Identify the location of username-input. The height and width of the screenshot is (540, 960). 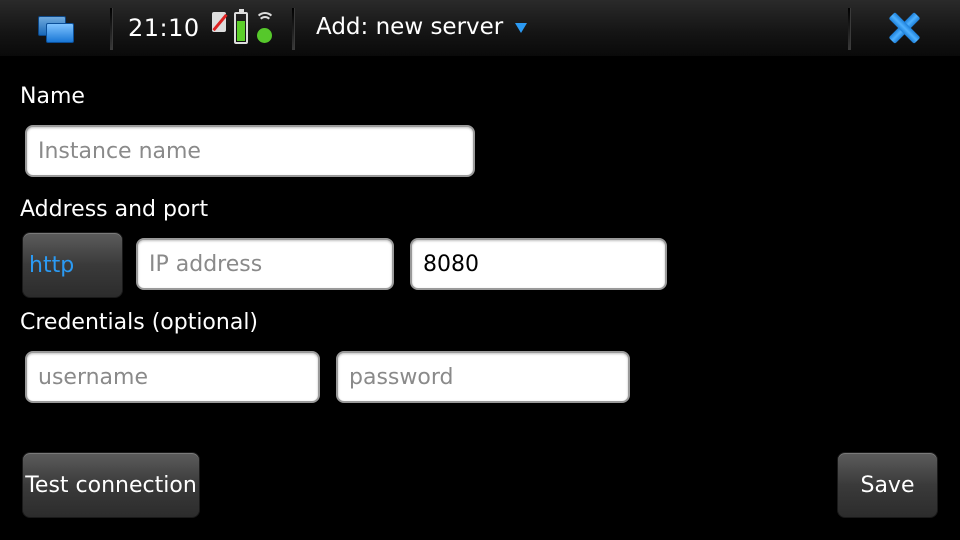
(172, 377).